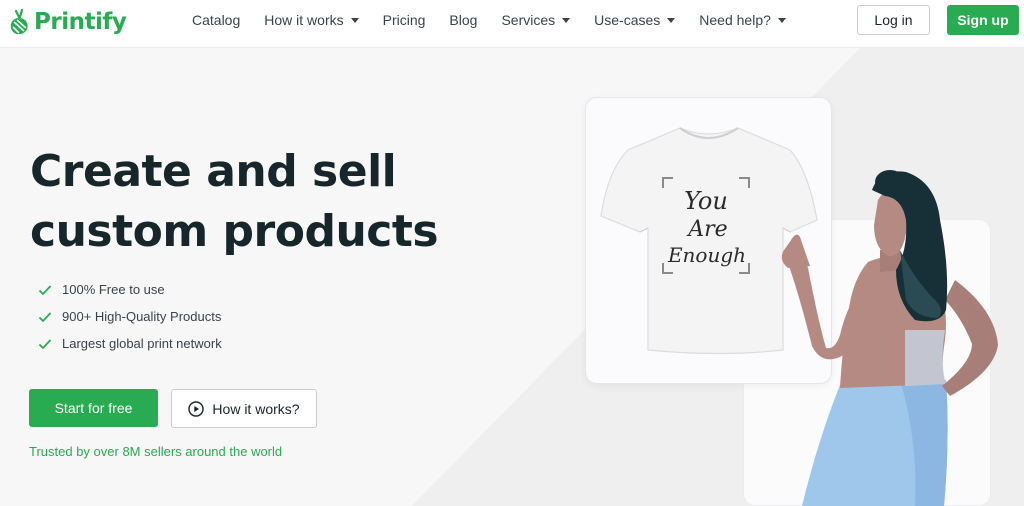  I want to click on feature-label: Largest global print network, so click(142, 343).